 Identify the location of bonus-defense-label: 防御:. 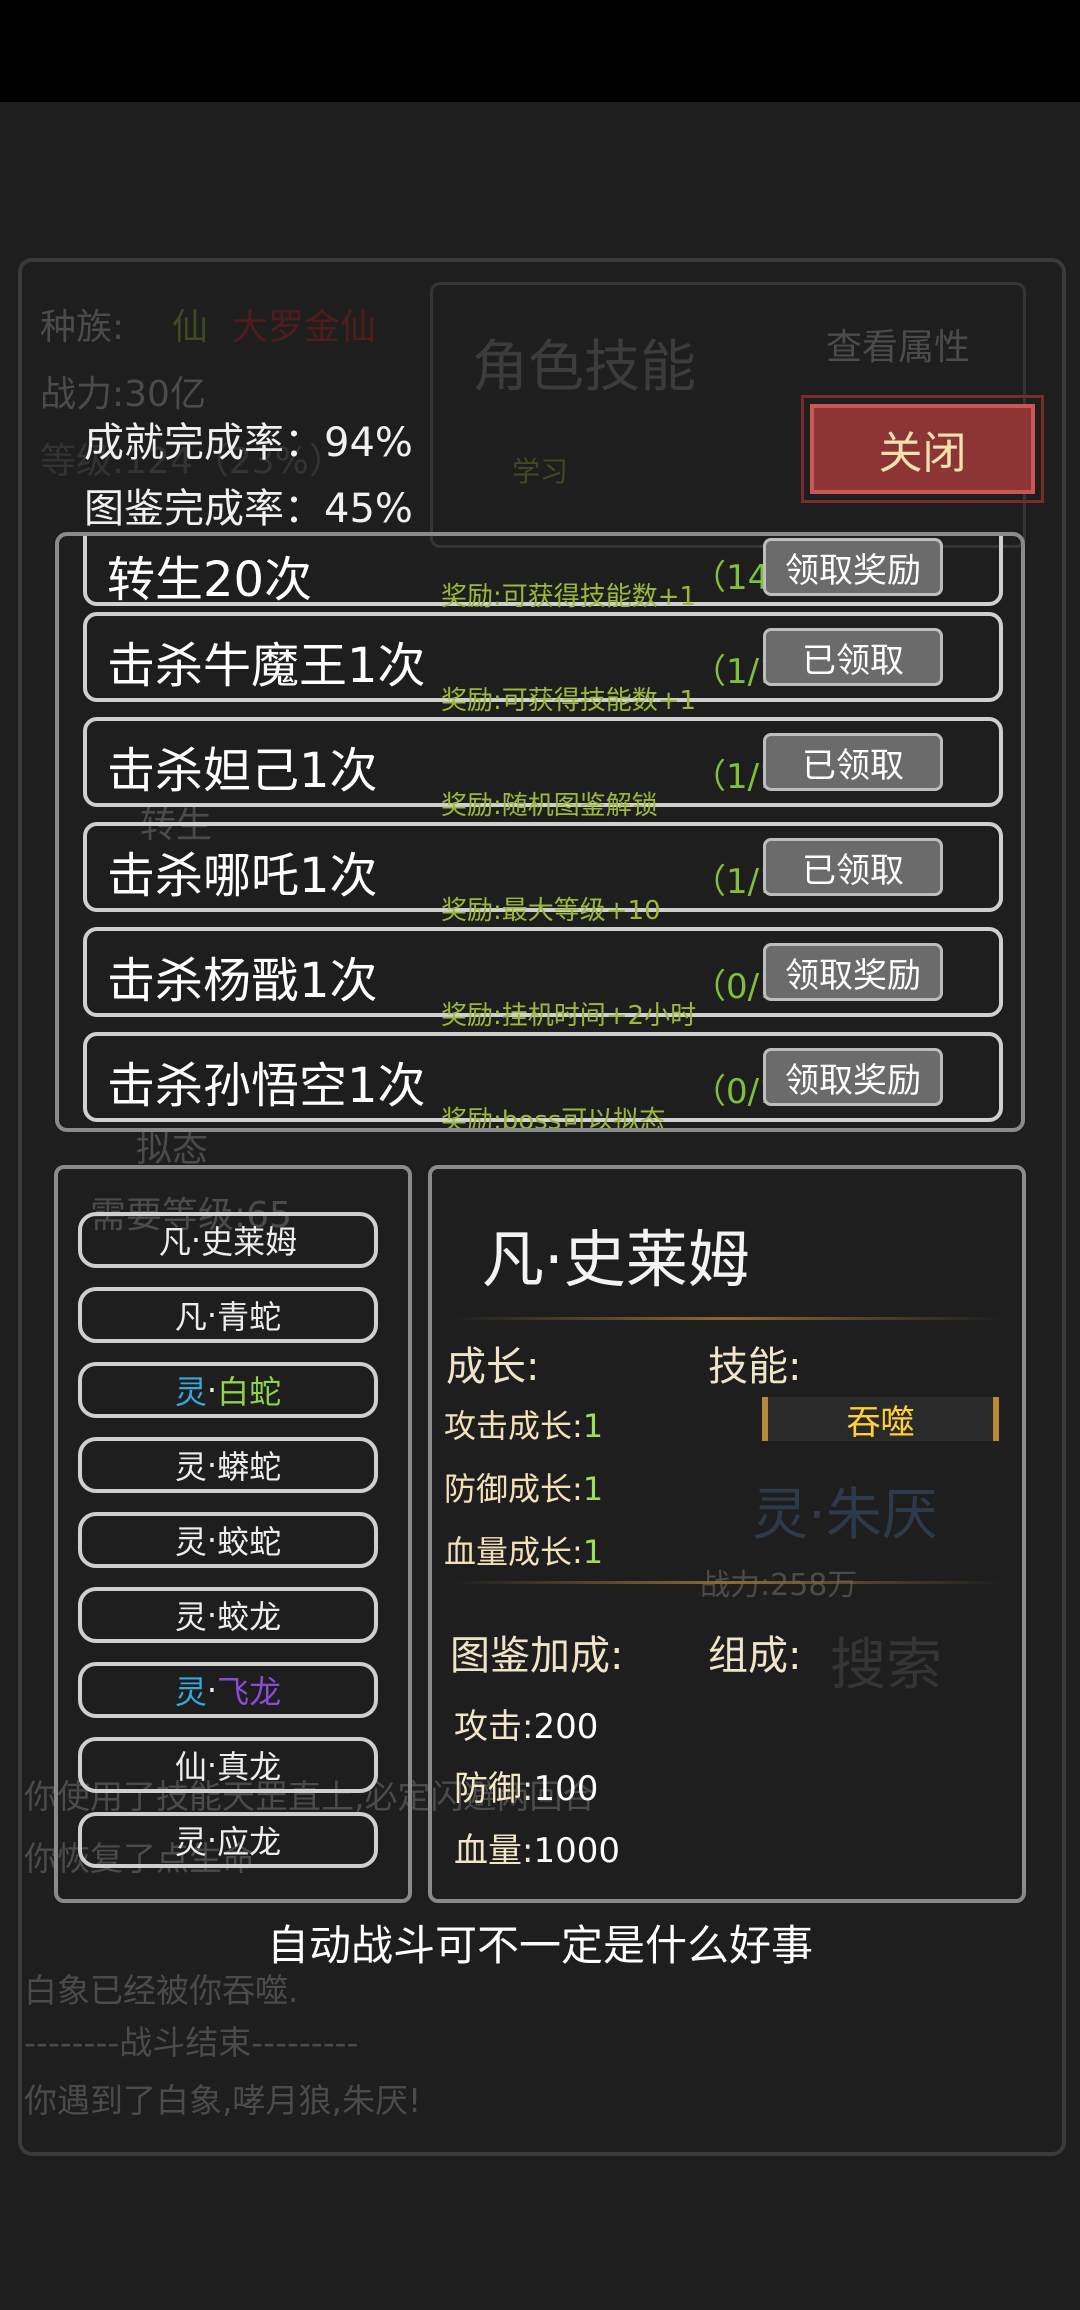
(494, 1789).